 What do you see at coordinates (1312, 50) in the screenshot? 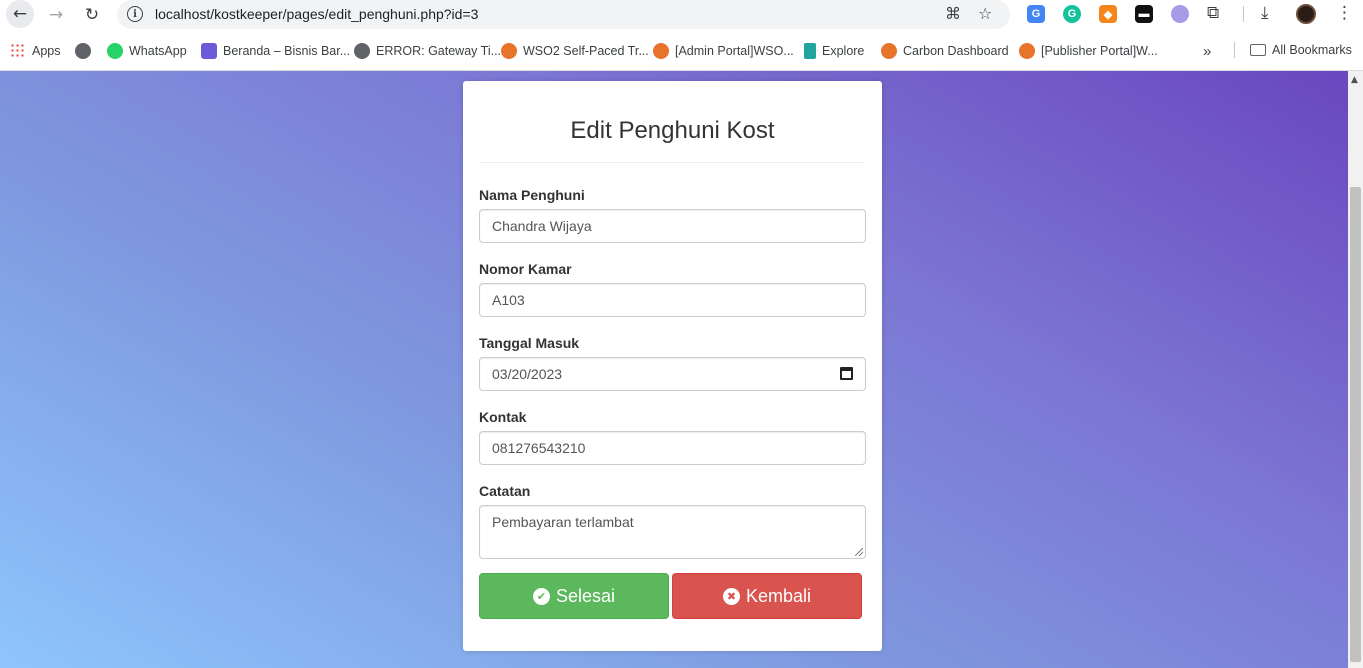
I see `bookmark-label: All Bookmarks` at bounding box center [1312, 50].